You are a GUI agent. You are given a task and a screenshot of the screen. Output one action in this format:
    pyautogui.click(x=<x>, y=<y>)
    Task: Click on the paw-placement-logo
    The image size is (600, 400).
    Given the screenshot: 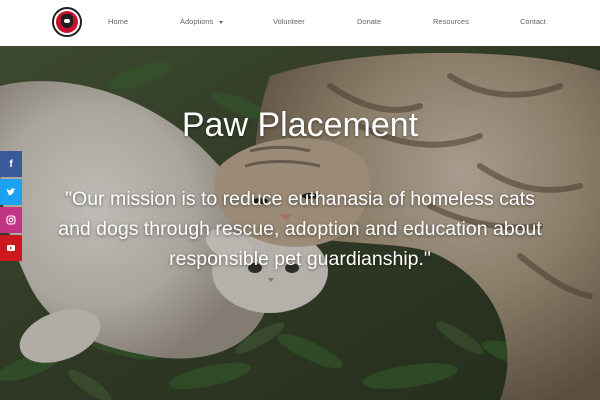 What is the action you would take?
    pyautogui.click(x=67, y=22)
    